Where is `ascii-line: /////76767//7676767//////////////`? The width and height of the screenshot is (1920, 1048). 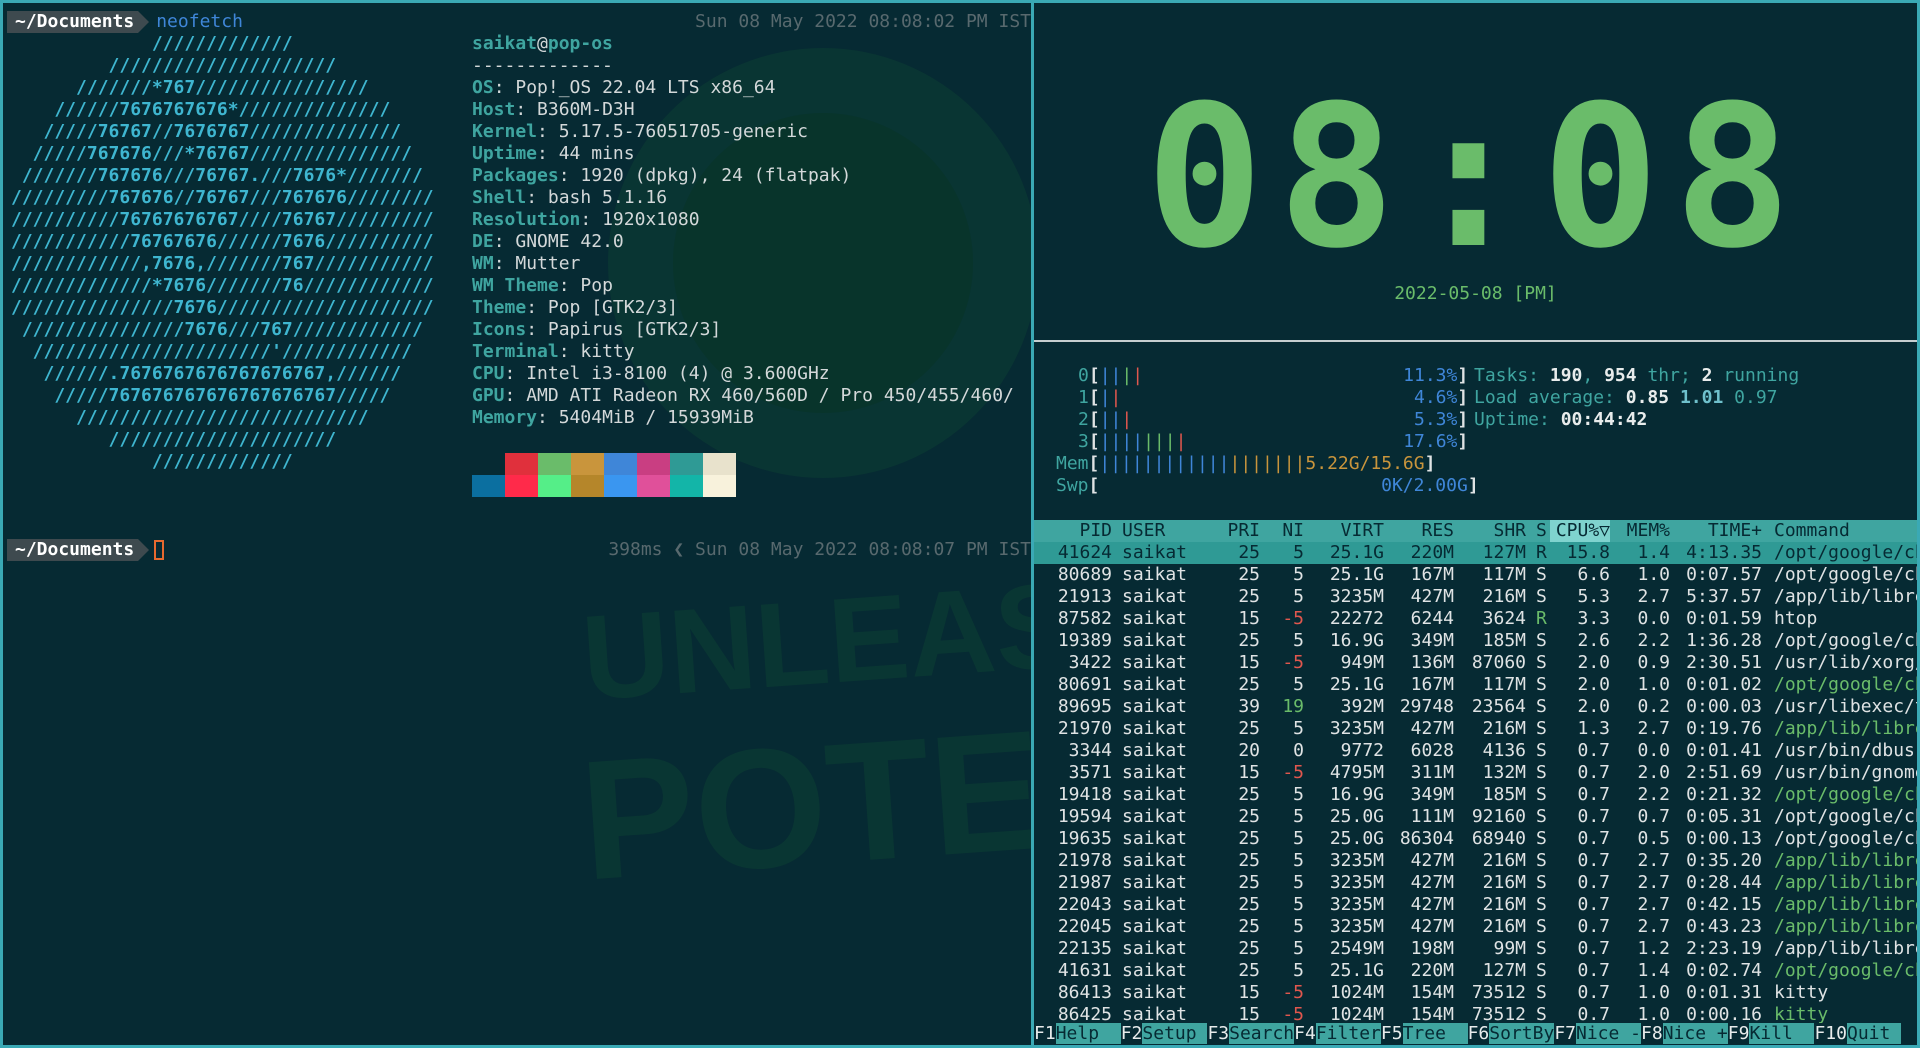
ascii-line: /////76767//7676767////////////// is located at coordinates (206, 131).